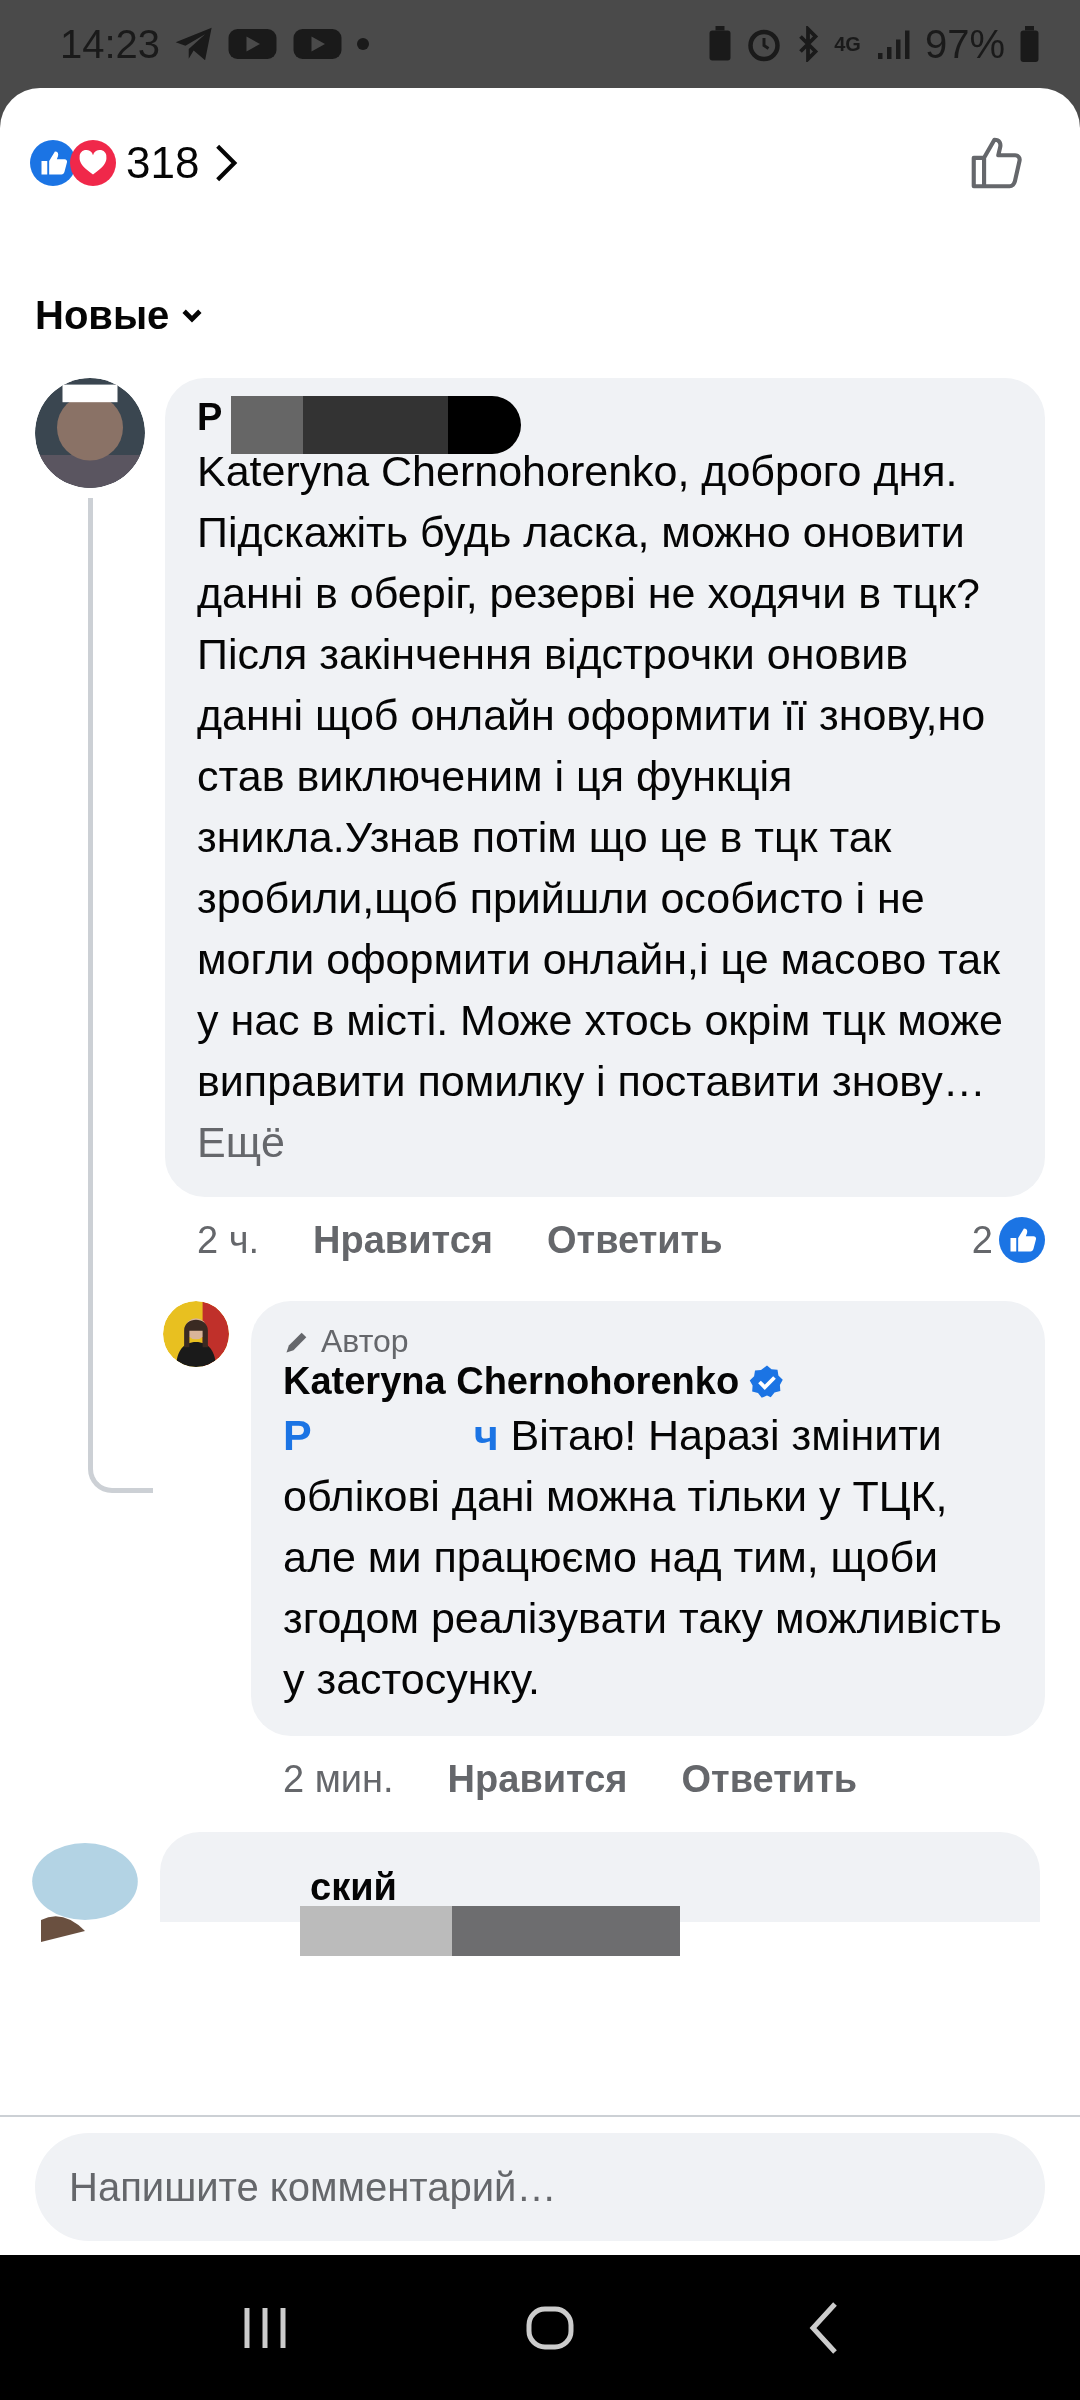 This screenshot has height=2400, width=1080. I want to click on telegram-icon, so click(194, 44).